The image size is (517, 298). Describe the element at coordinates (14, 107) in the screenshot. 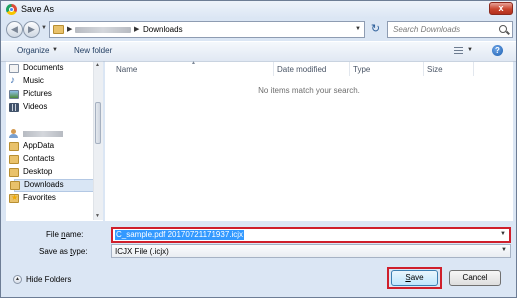

I see `videos-icon` at that location.